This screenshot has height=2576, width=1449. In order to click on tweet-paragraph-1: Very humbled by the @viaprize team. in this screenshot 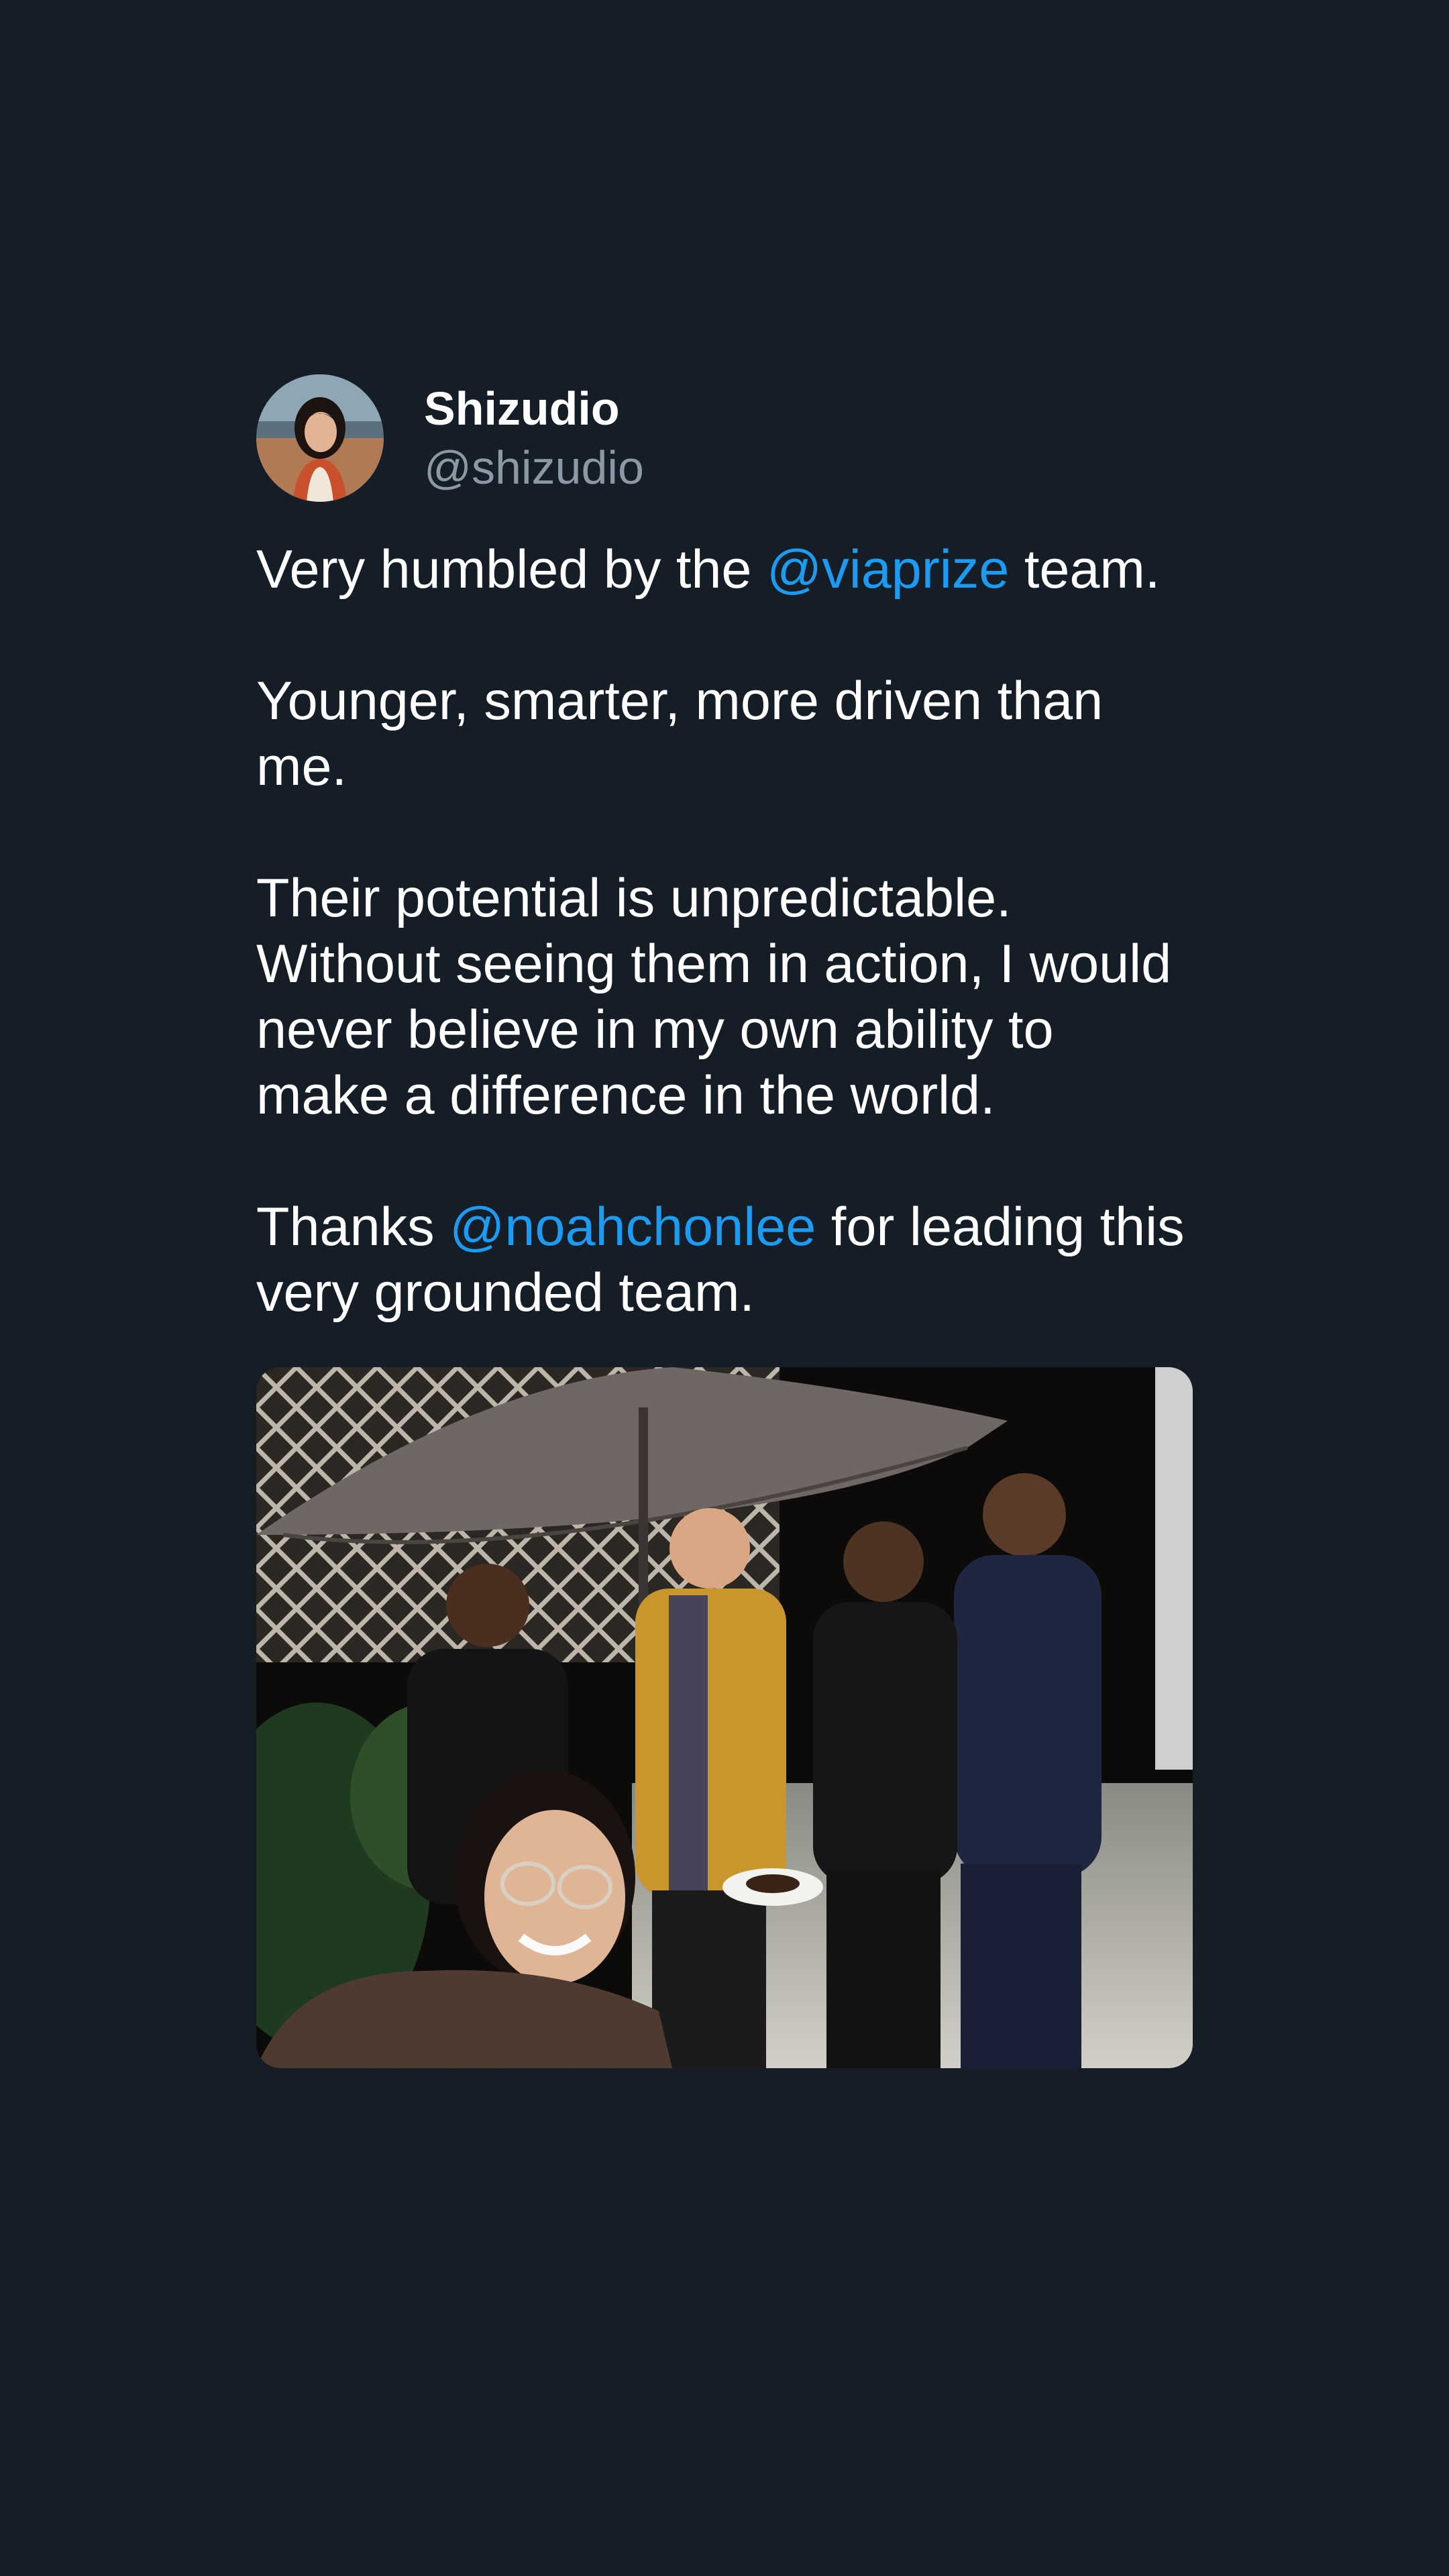, I will do `click(724, 569)`.